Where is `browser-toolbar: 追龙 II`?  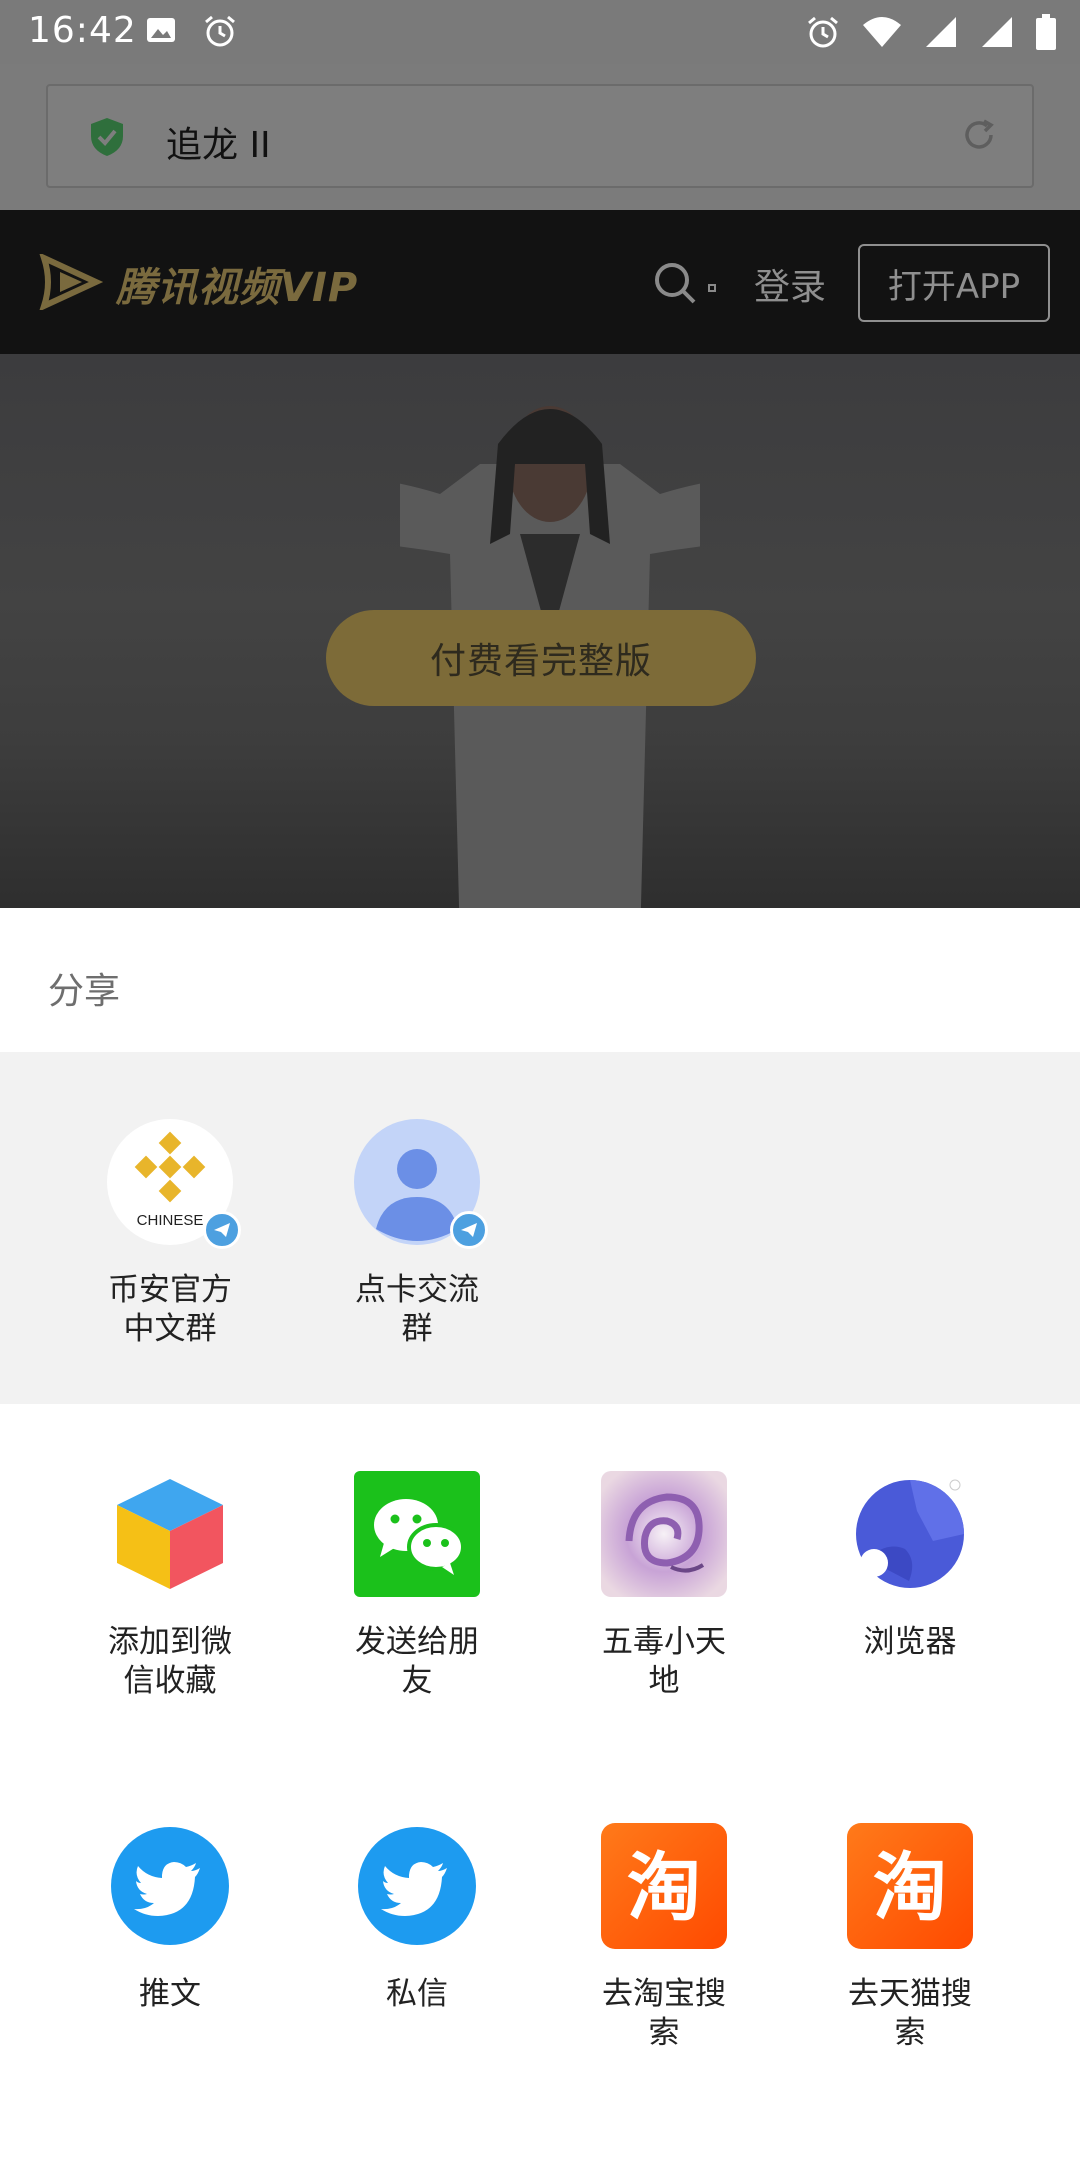
browser-toolbar: 追龙 II is located at coordinates (540, 137).